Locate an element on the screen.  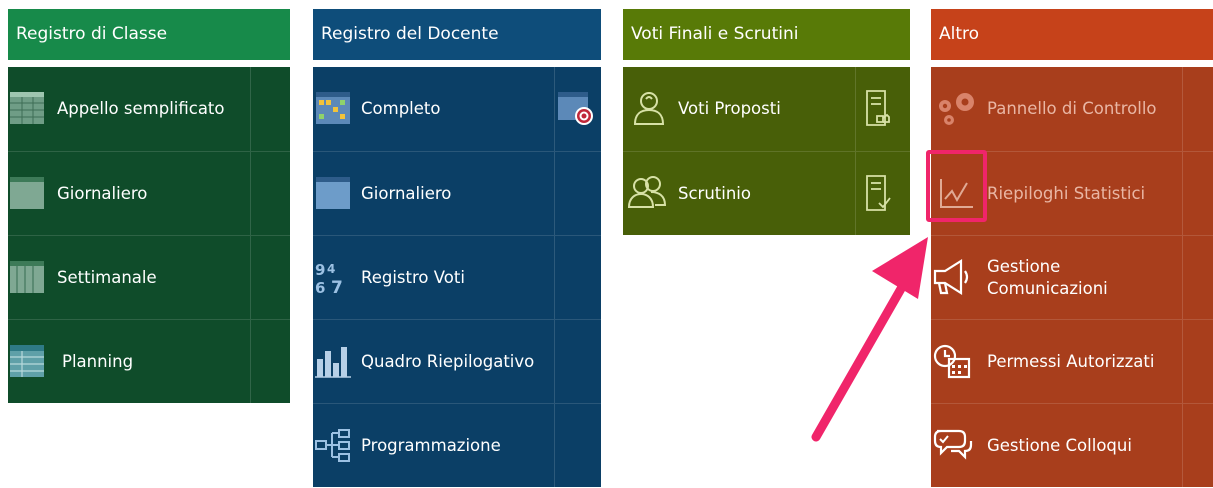
menu-item-quadro-riepilogativo: Quadro Riepilogativo is located at coordinates (457, 361).